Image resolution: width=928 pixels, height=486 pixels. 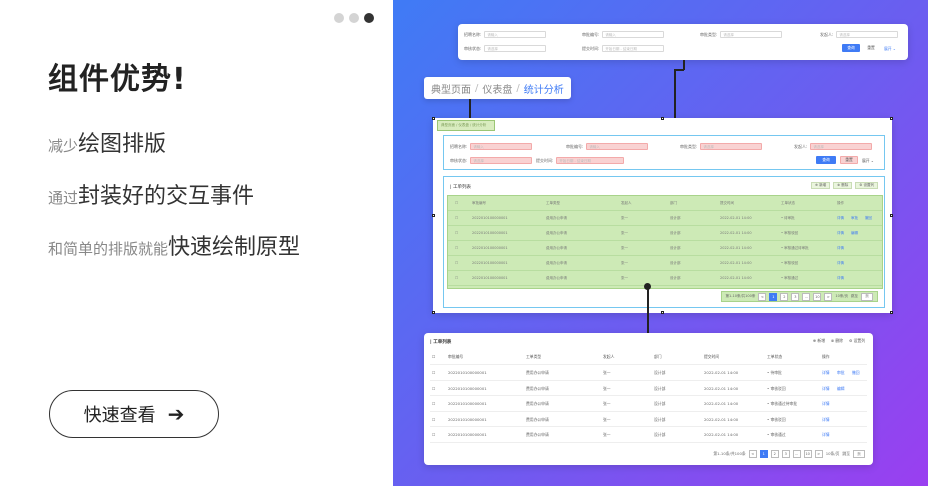 I want to click on cell-status: • 审核驳回, so click(x=790, y=233).